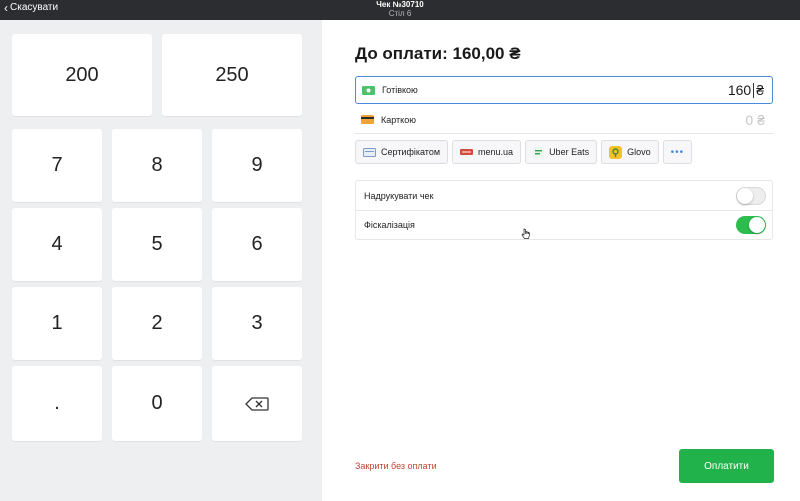 Image resolution: width=800 pixels, height=501 pixels. I want to click on key-2: 2, so click(157, 323).